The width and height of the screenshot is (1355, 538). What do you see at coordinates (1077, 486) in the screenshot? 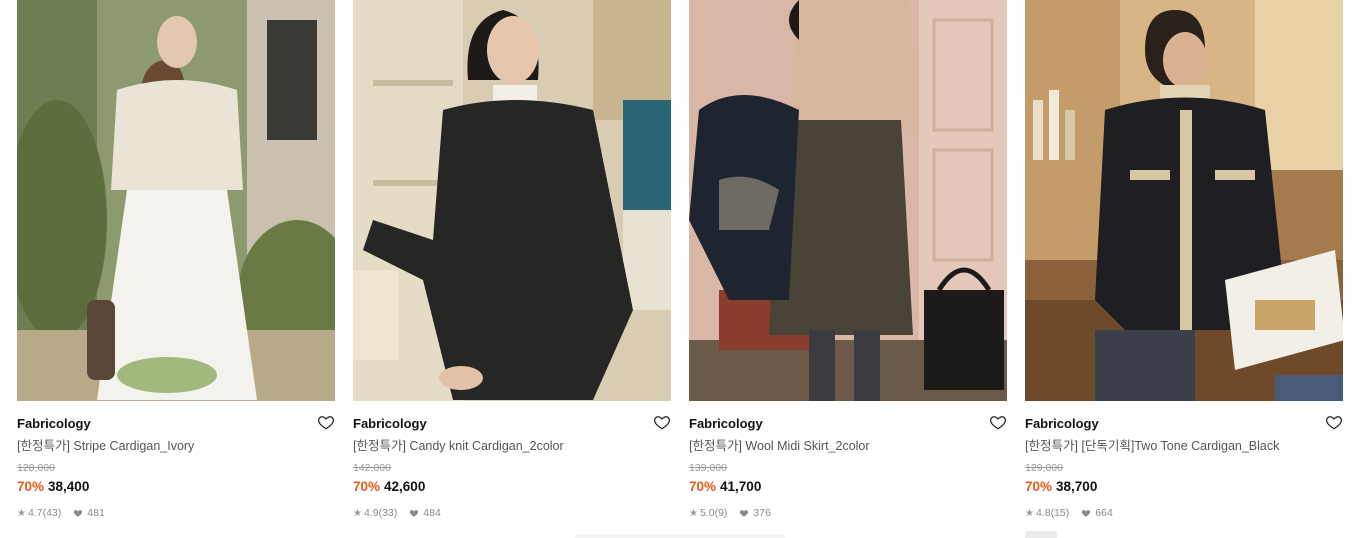
I see `sale-price: 38,700` at bounding box center [1077, 486].